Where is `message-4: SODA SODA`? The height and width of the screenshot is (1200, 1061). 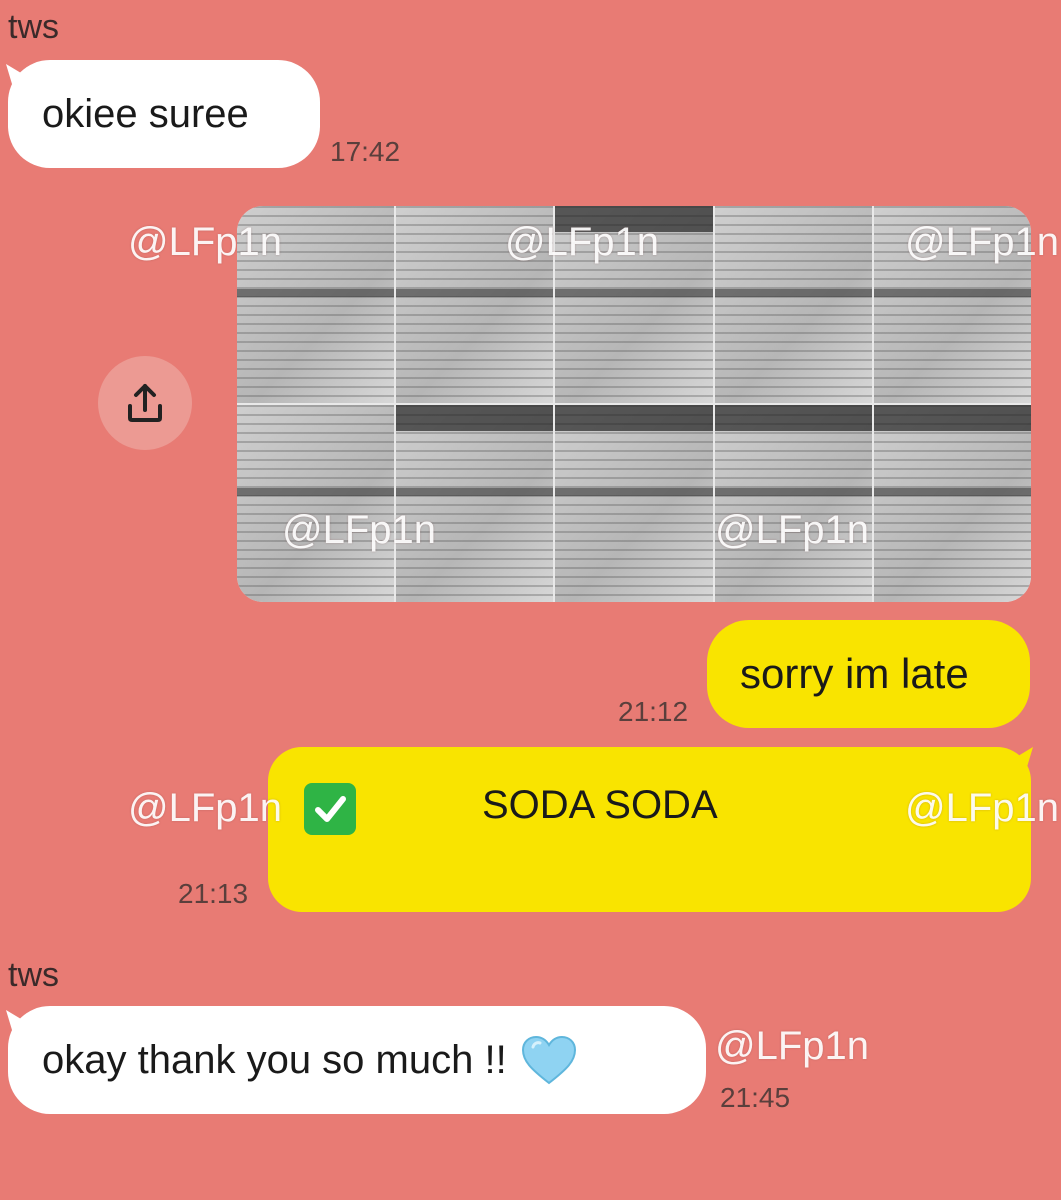 message-4: SODA SODA is located at coordinates (650, 829).